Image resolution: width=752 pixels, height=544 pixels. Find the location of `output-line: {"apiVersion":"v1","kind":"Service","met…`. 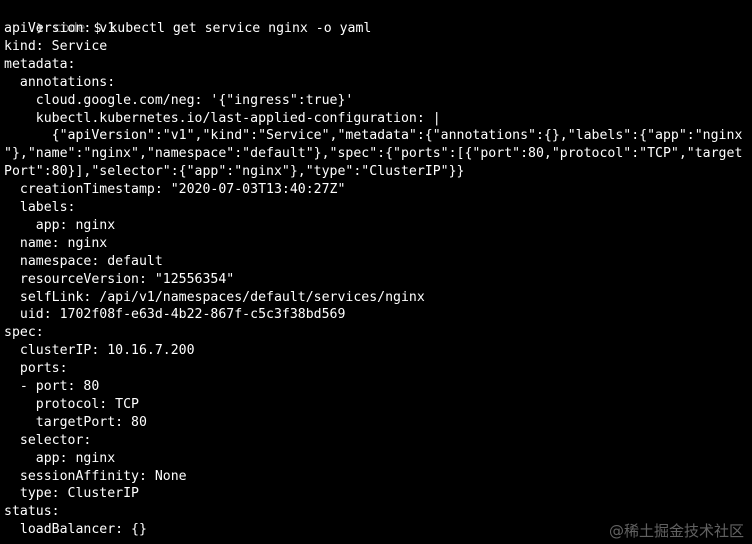

output-line: {"apiVersion":"v1","kind":"Service","met… is located at coordinates (373, 136).